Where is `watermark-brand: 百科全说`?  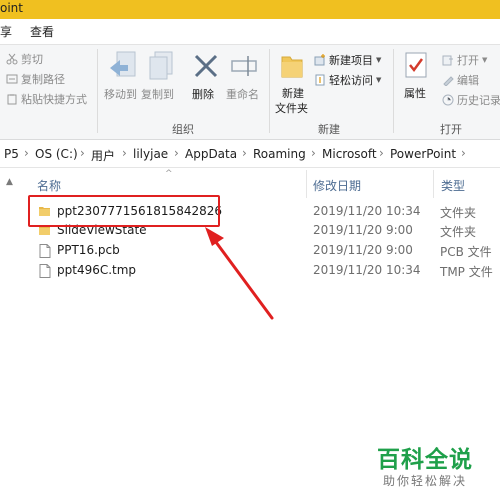
watermark-brand: 百科全说 is located at coordinates (425, 460).